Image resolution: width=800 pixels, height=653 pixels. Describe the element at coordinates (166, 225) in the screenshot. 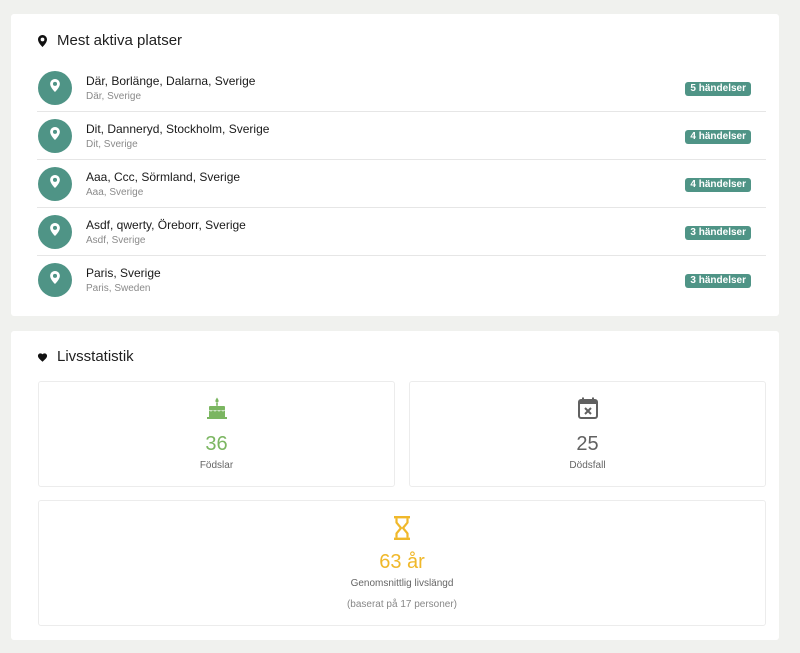

I see `place-name: Asdf, qwerty, Öreborr, Sverige` at that location.